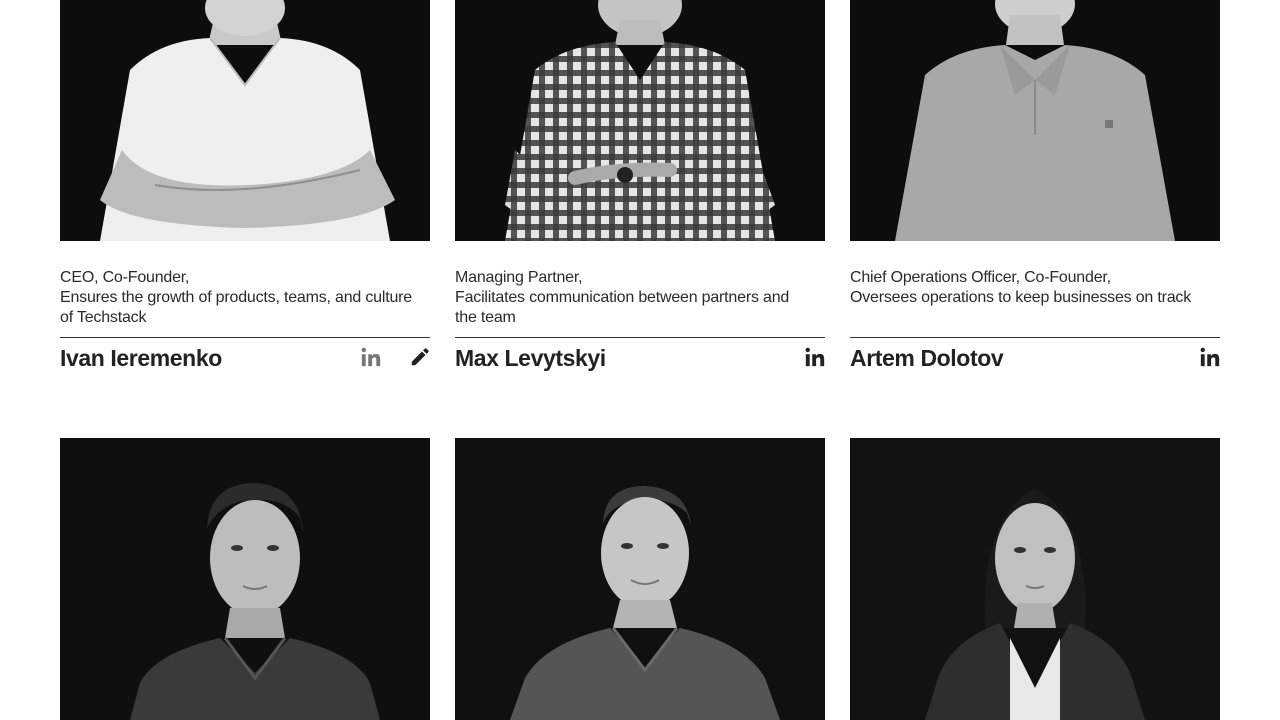  What do you see at coordinates (530, 358) in the screenshot?
I see `member-name: Max Levytskyi` at bounding box center [530, 358].